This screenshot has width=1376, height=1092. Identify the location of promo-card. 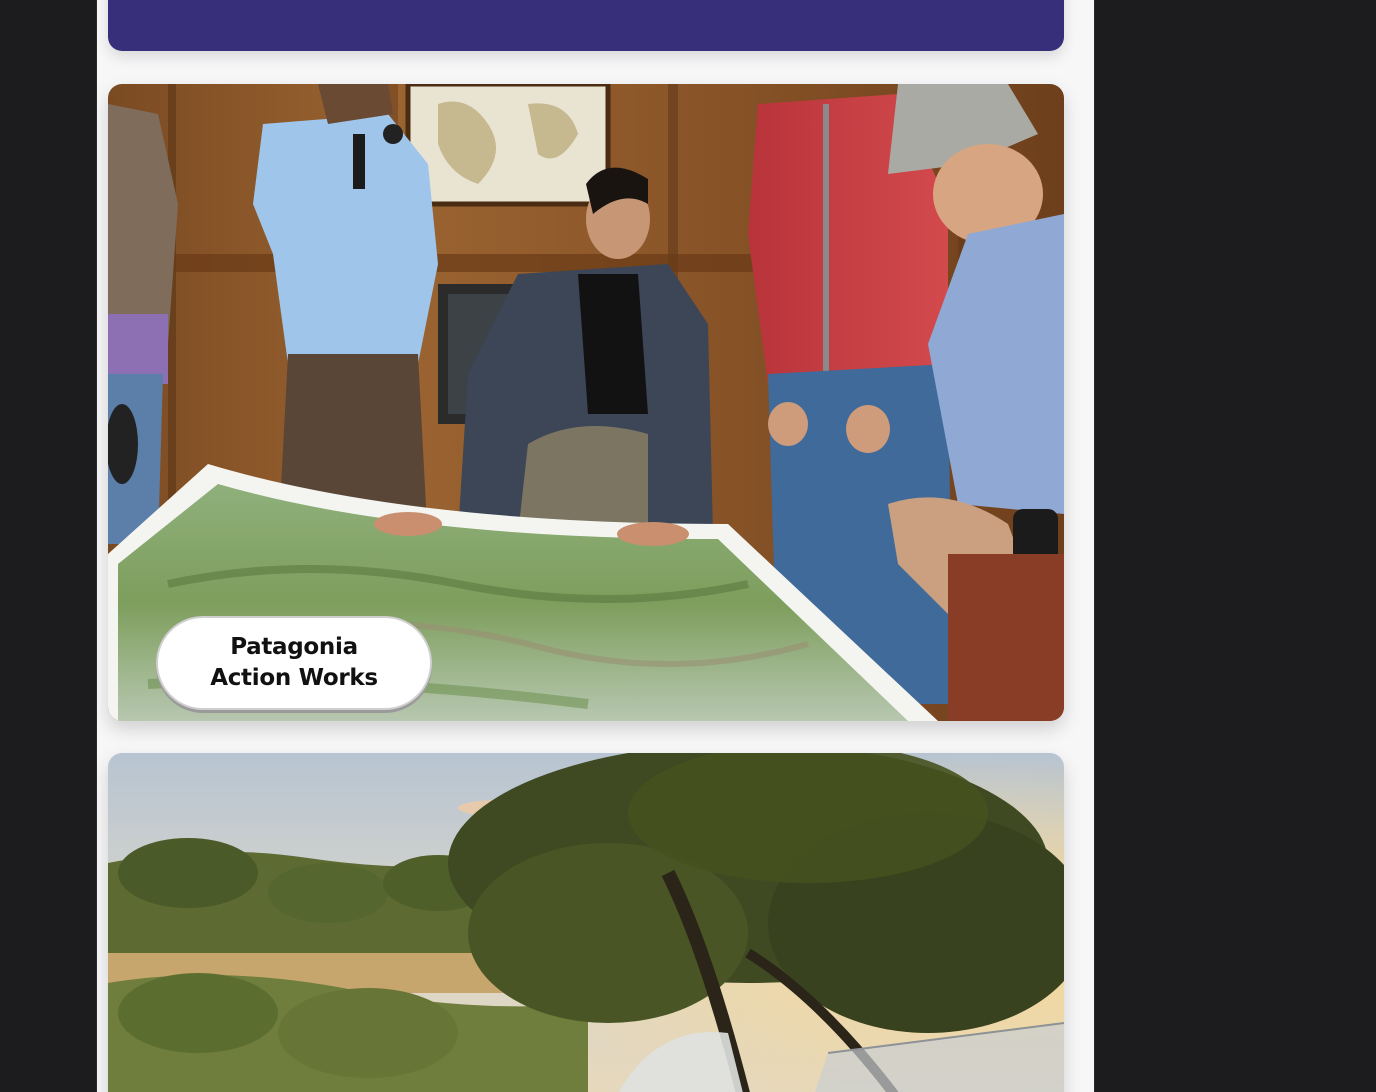
(586, 25).